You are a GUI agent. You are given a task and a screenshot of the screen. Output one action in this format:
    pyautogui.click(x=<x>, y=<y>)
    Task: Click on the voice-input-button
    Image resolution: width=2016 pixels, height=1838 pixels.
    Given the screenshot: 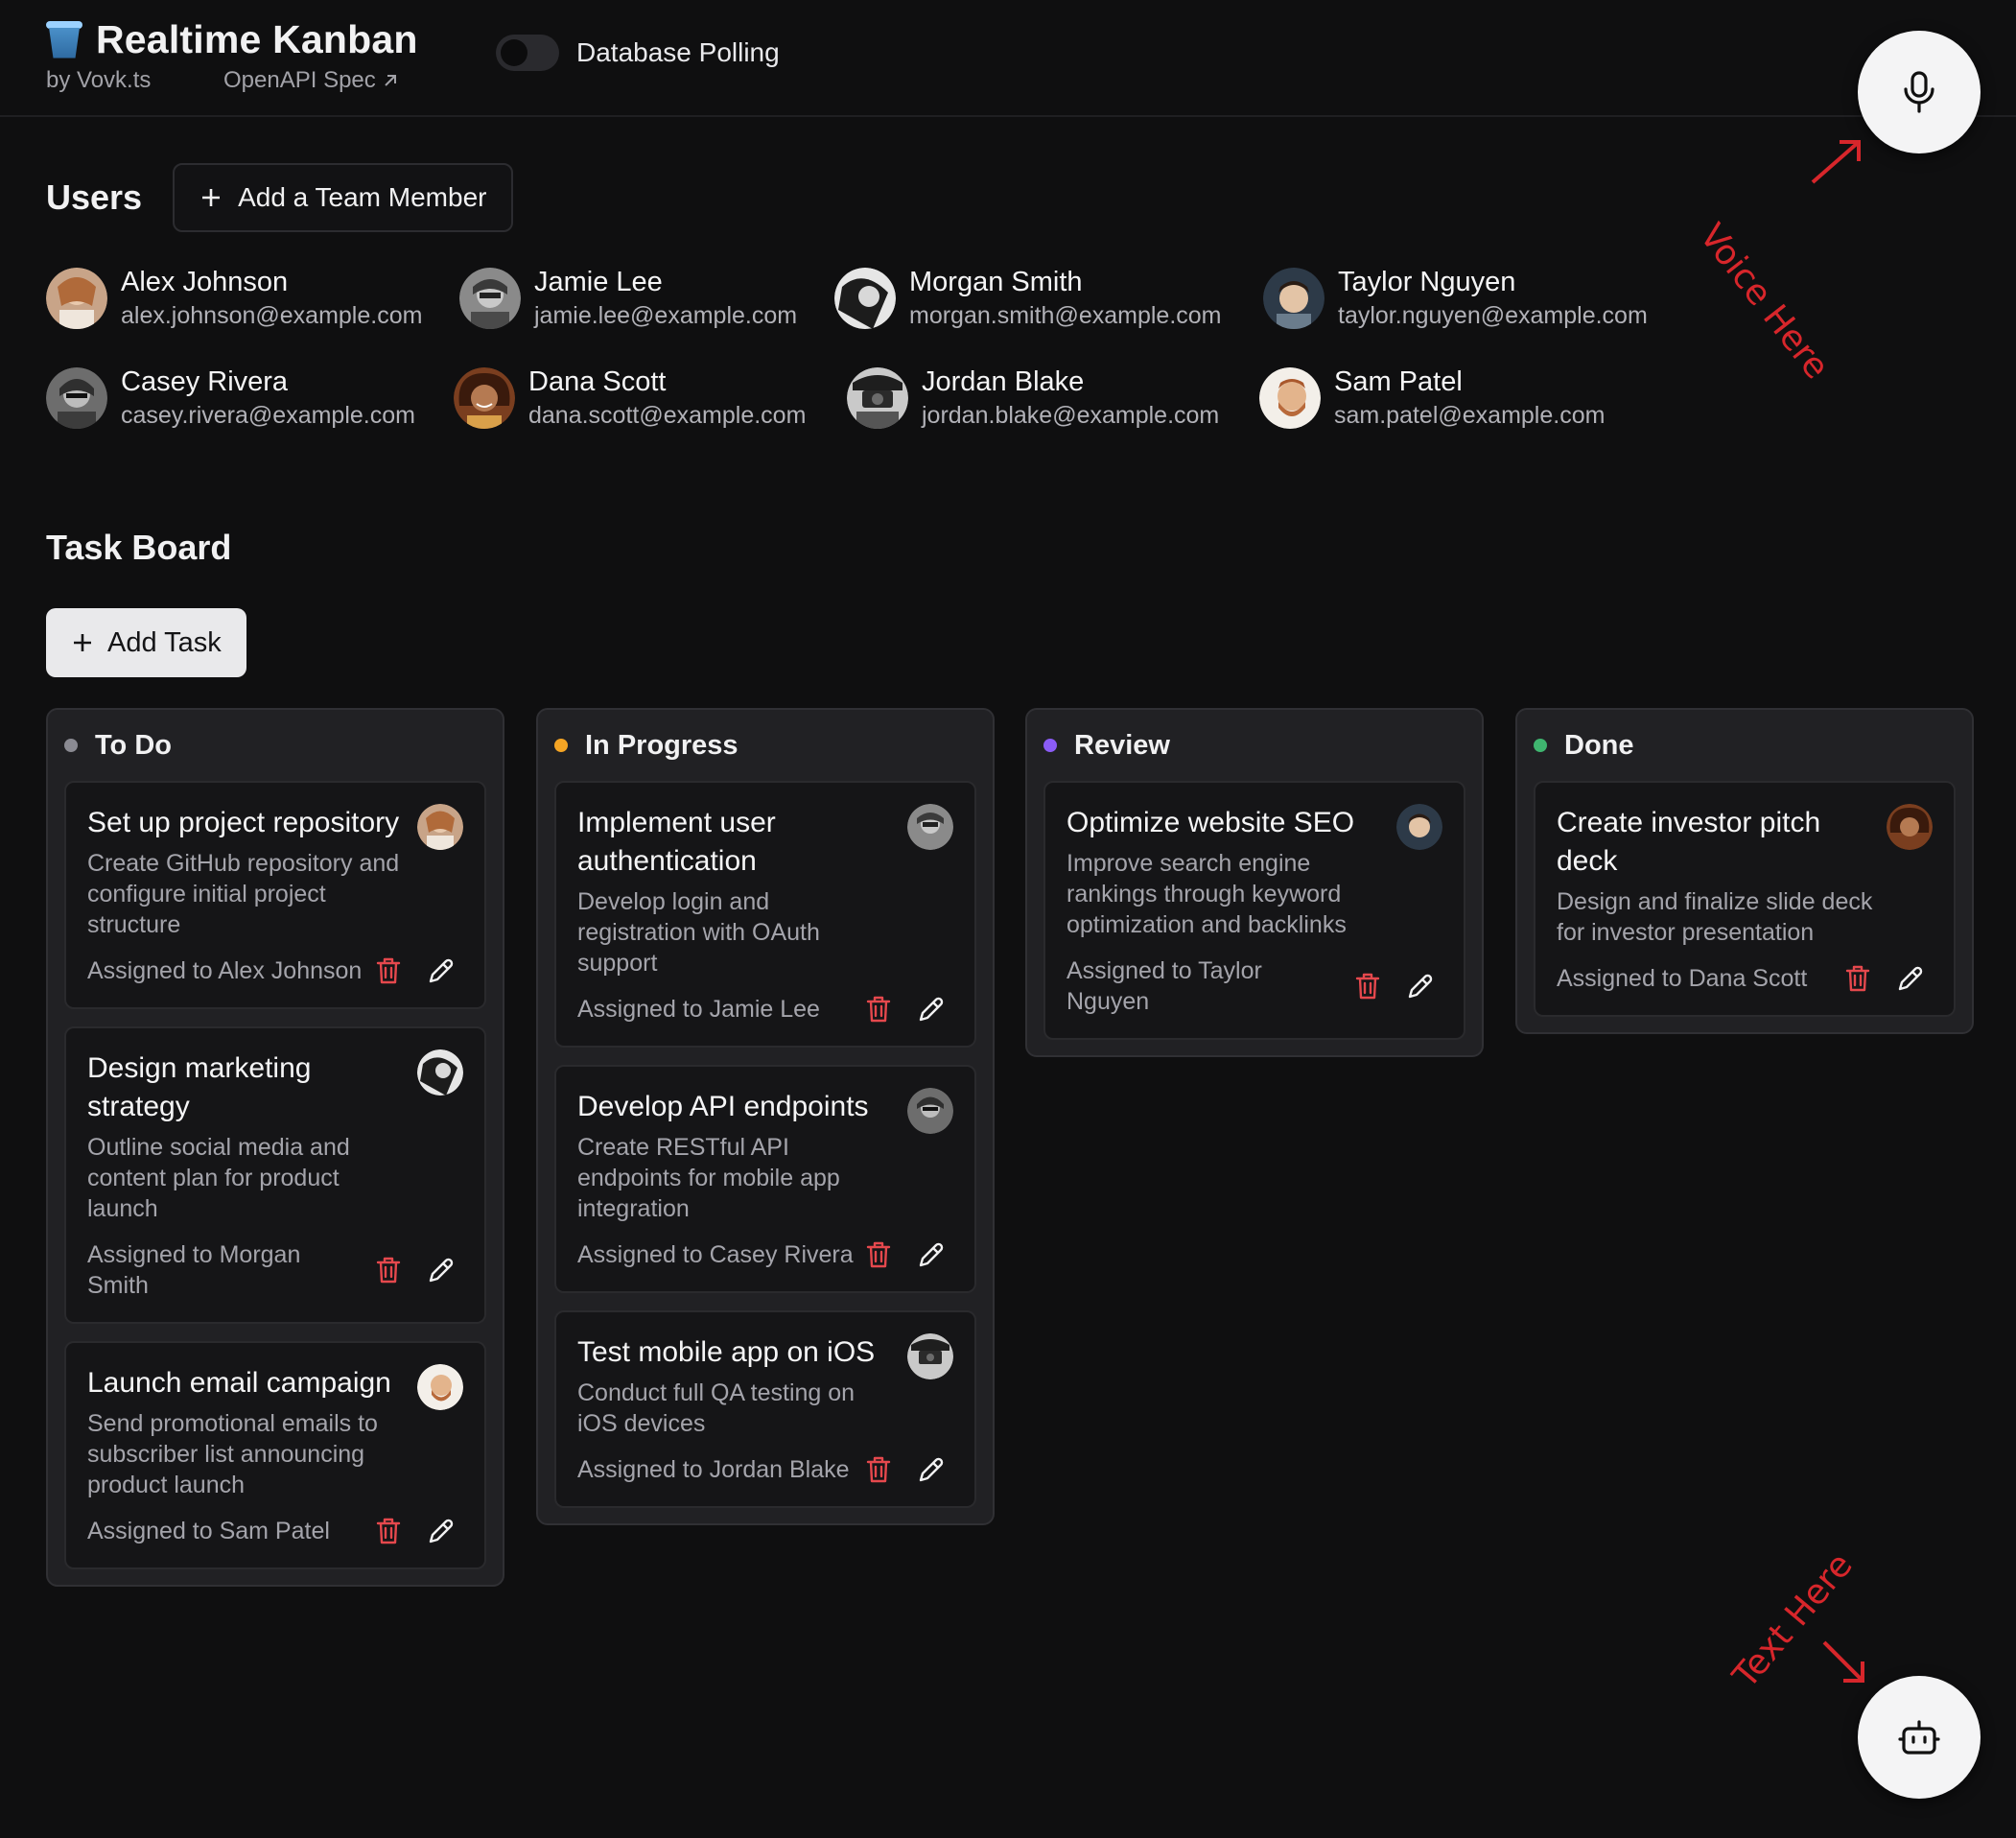 What is the action you would take?
    pyautogui.click(x=1919, y=92)
    